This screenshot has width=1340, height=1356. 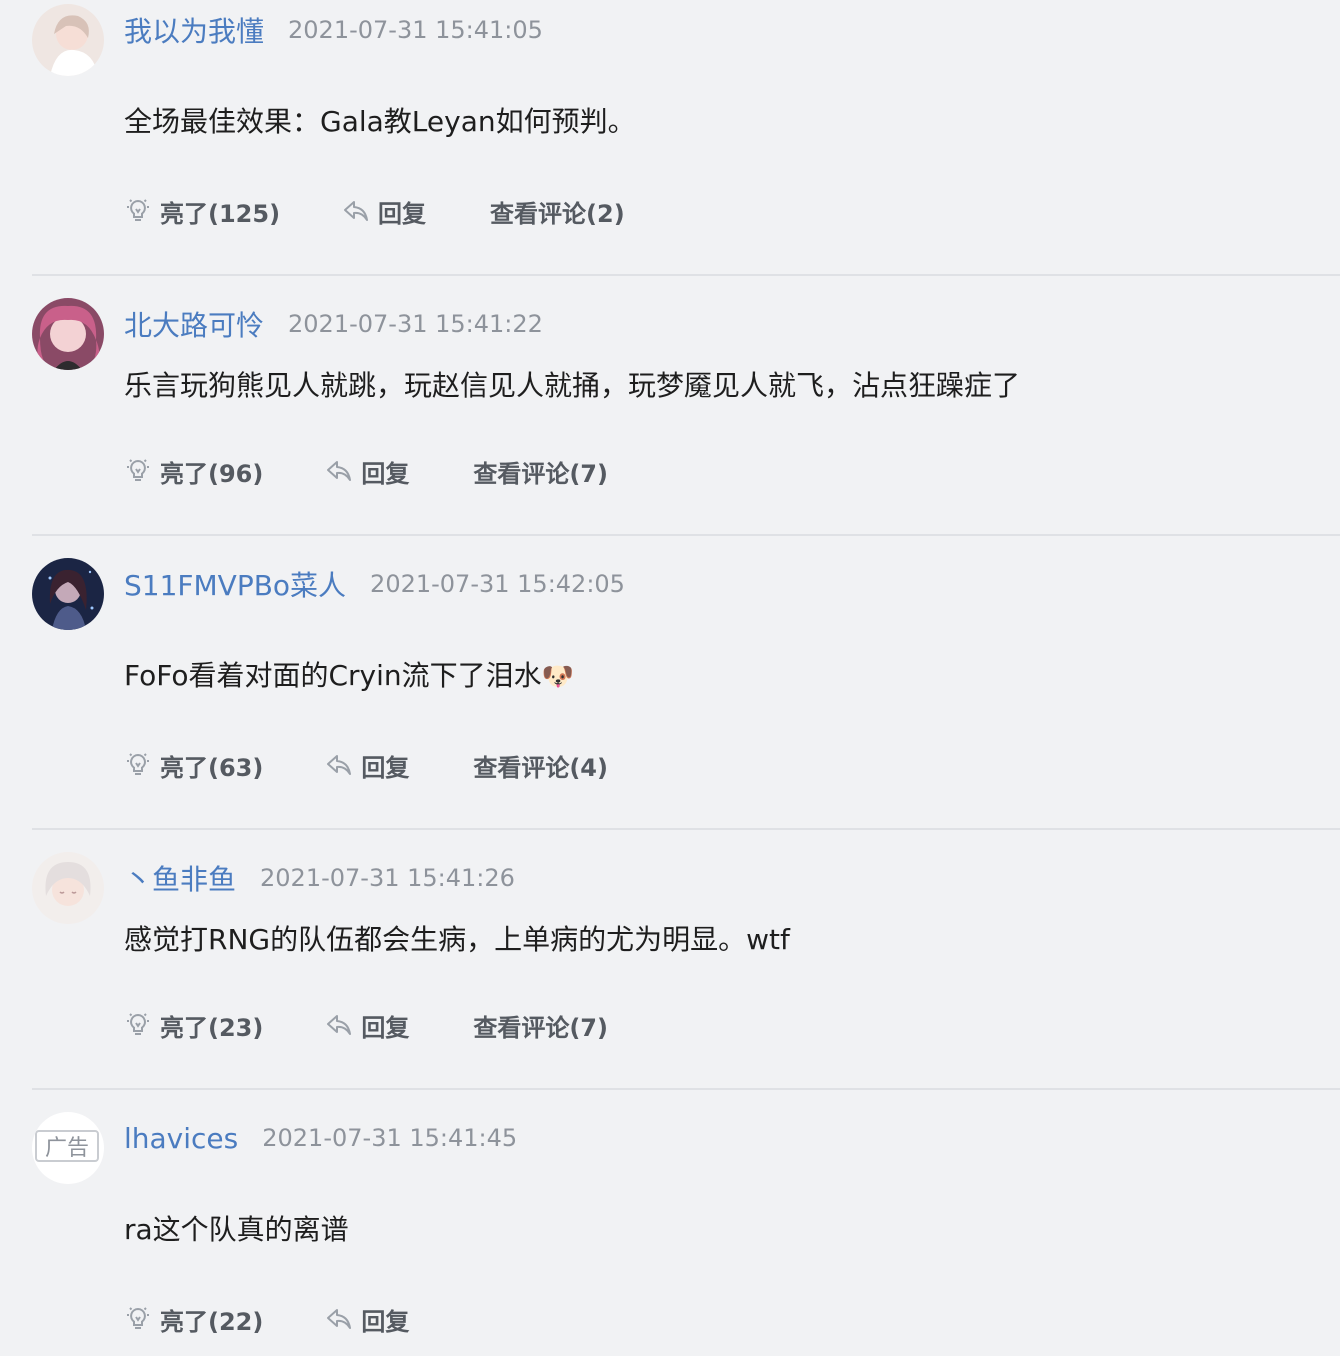 I want to click on comment-text: 感觉打RNG的队伍都会生病，上单病的尤为明显。wtf, so click(x=457, y=939).